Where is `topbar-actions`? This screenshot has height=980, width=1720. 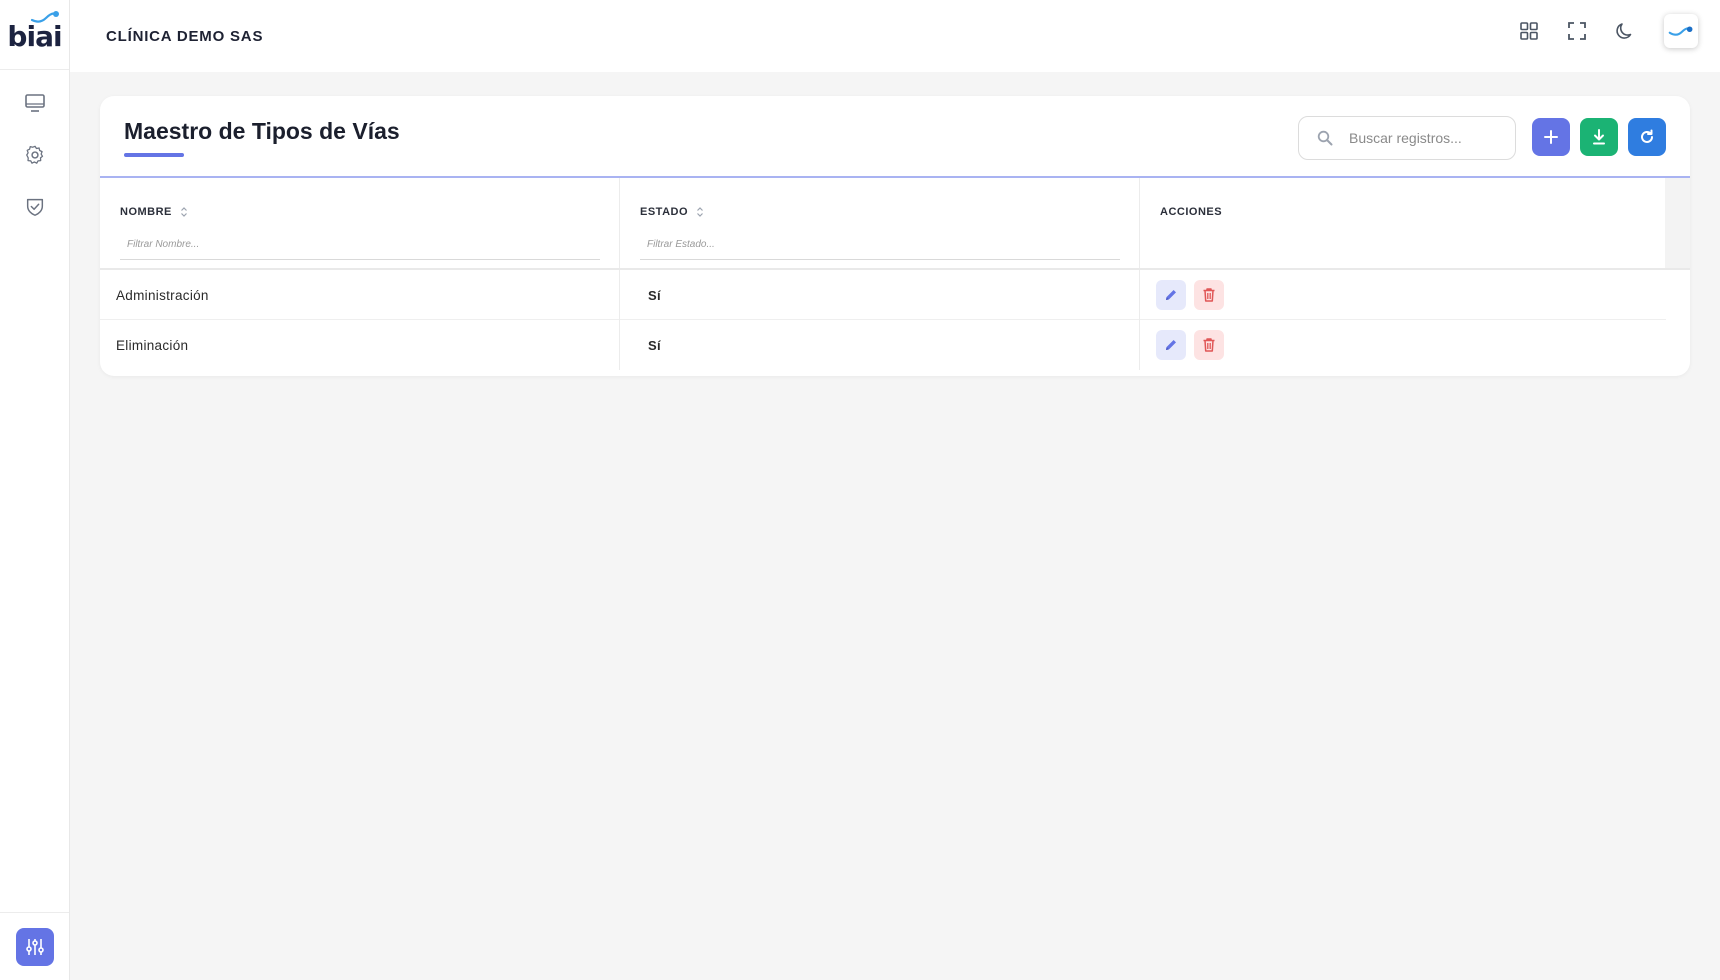
topbar-actions is located at coordinates (1607, 31).